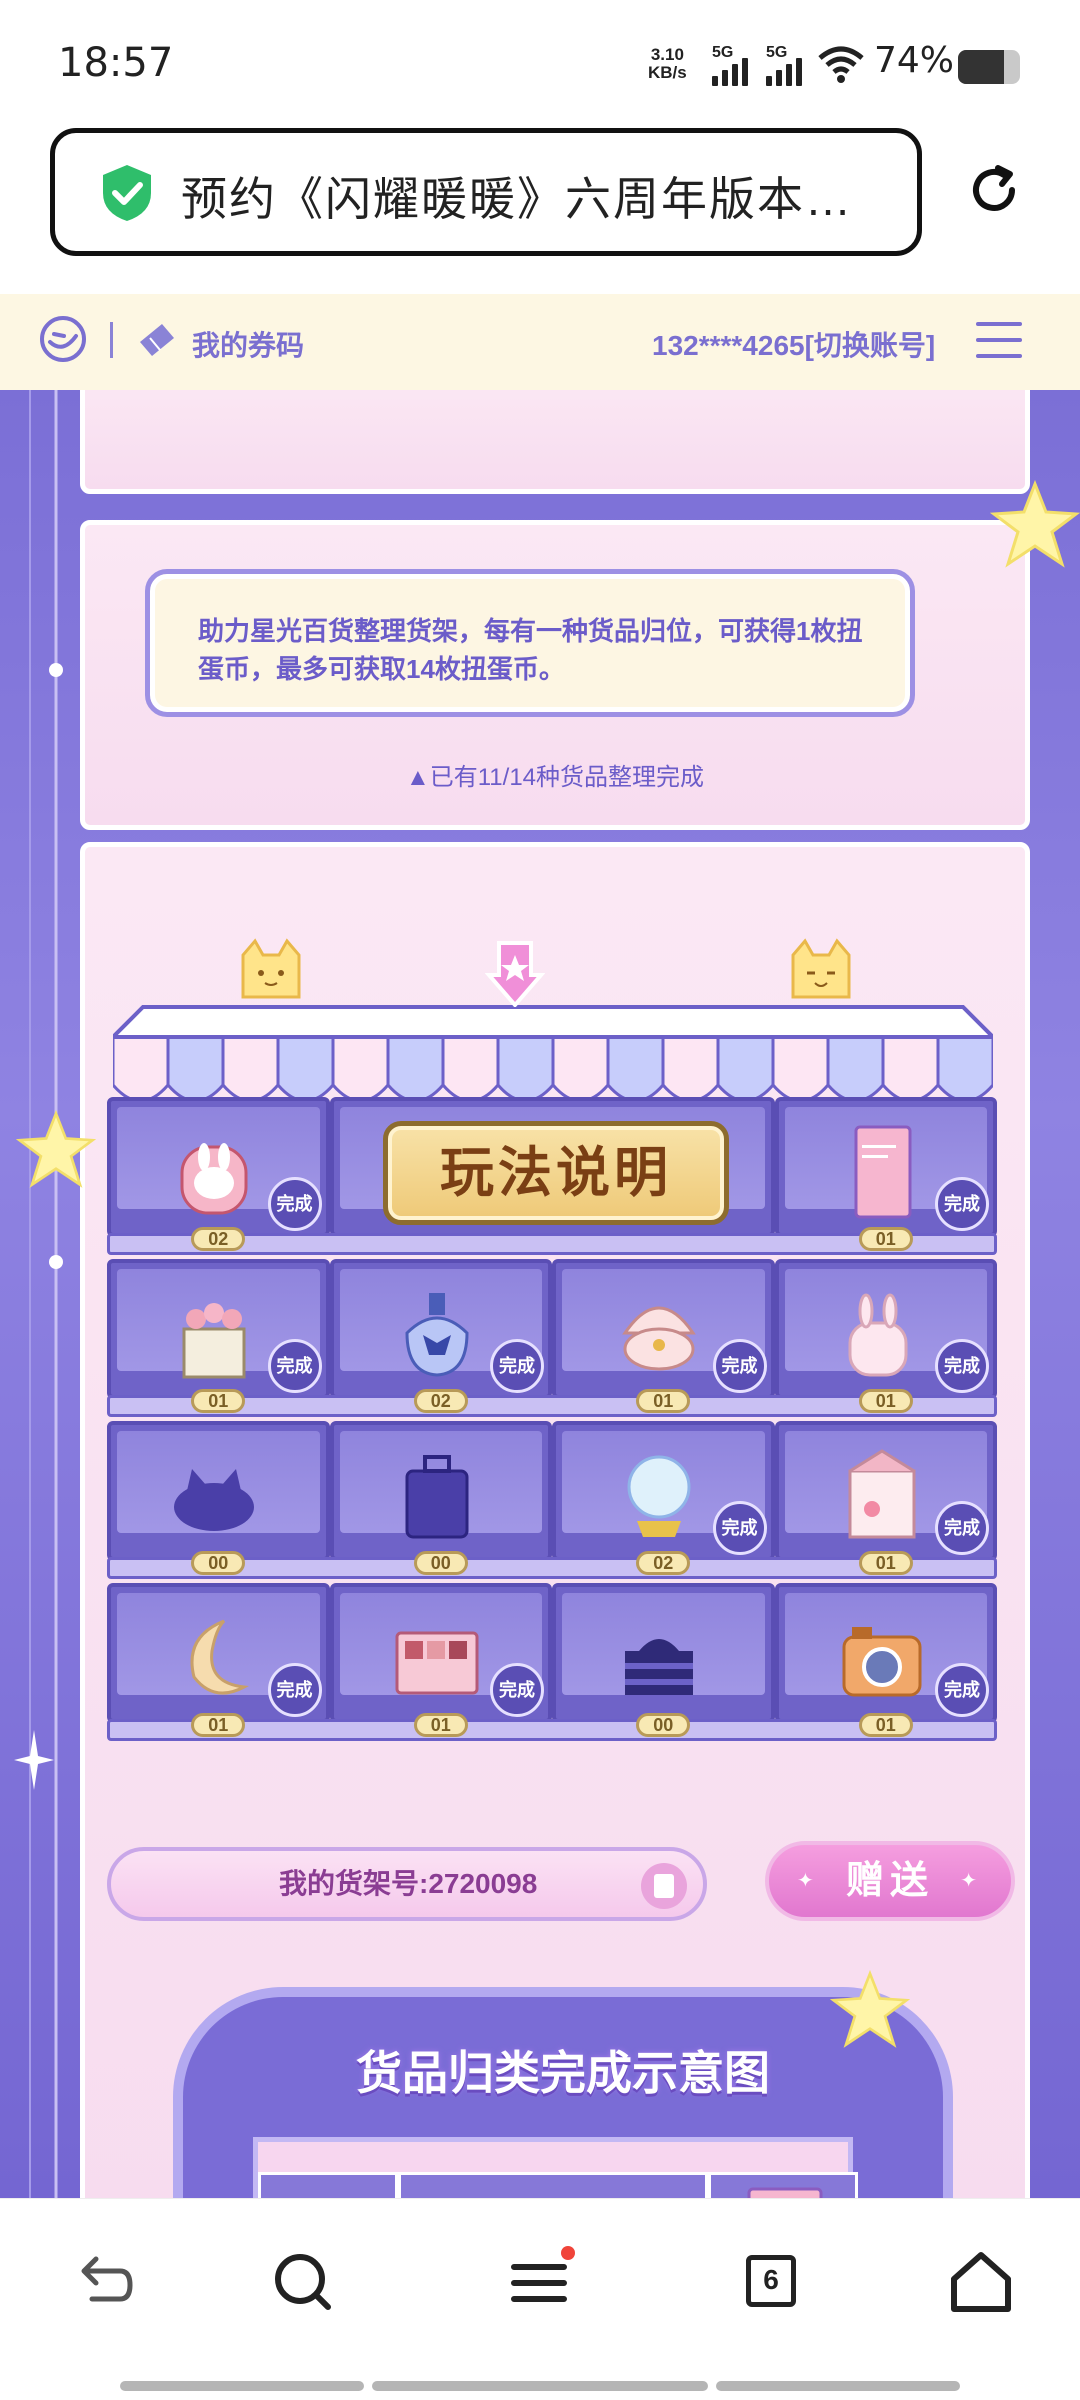 Image resolution: width=1080 pixels, height=2400 pixels. Describe the element at coordinates (885, 1167) in the screenshot. I see `shelf-cell-photo-album: 完成` at that location.